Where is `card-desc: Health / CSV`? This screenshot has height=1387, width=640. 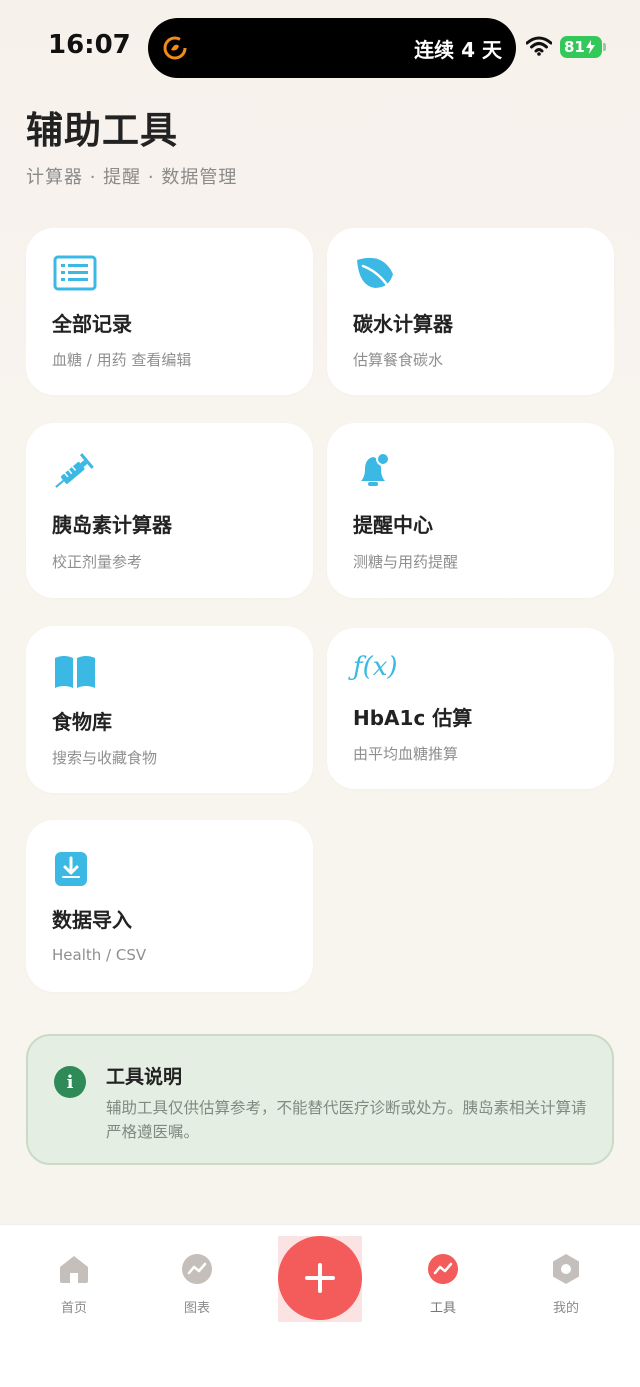 card-desc: Health / CSV is located at coordinates (99, 955).